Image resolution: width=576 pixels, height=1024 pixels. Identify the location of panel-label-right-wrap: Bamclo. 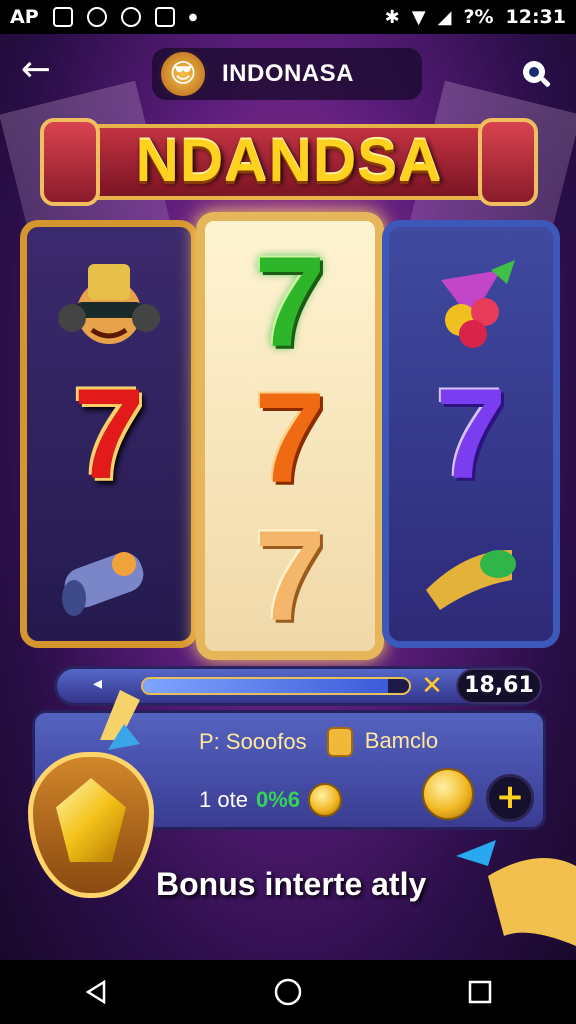
(382, 742).